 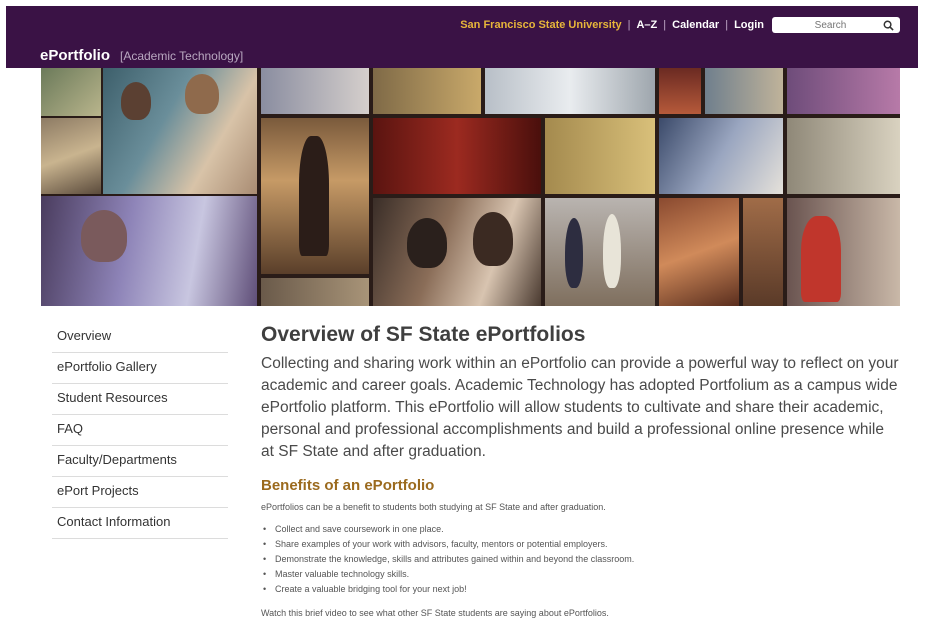 I want to click on sidebar-item-student-resources: Student Resources, so click(x=140, y=399).